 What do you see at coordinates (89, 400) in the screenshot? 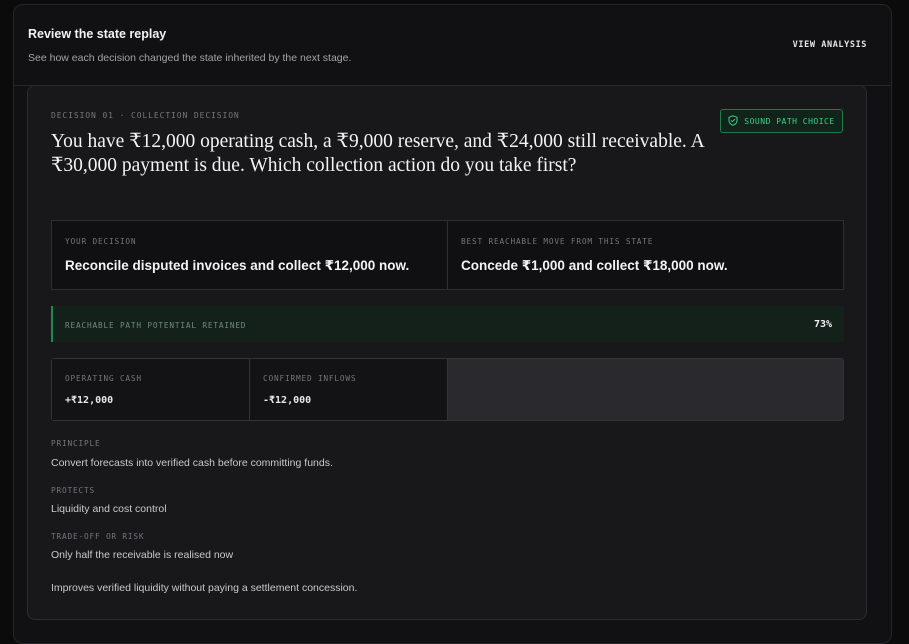
I see `metric-value: +₹12,000` at bounding box center [89, 400].